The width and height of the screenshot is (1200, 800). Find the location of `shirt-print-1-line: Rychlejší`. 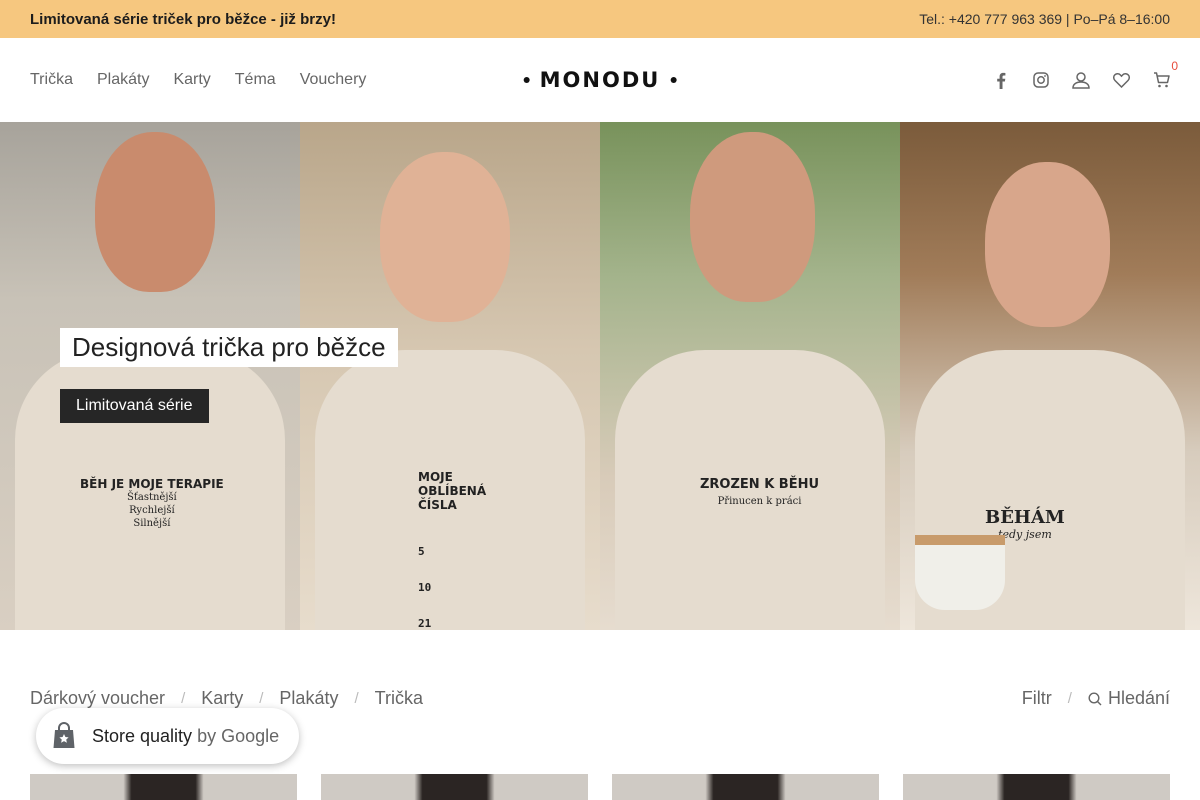

shirt-print-1-line: Rychlejší is located at coordinates (152, 510).